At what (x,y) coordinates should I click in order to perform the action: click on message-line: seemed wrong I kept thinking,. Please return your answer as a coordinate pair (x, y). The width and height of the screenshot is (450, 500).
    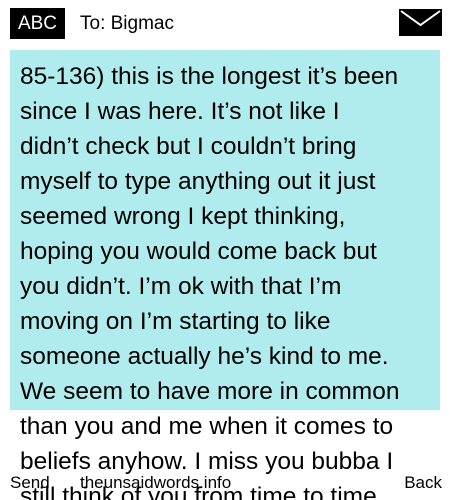
    Looking at the image, I should click on (183, 216).